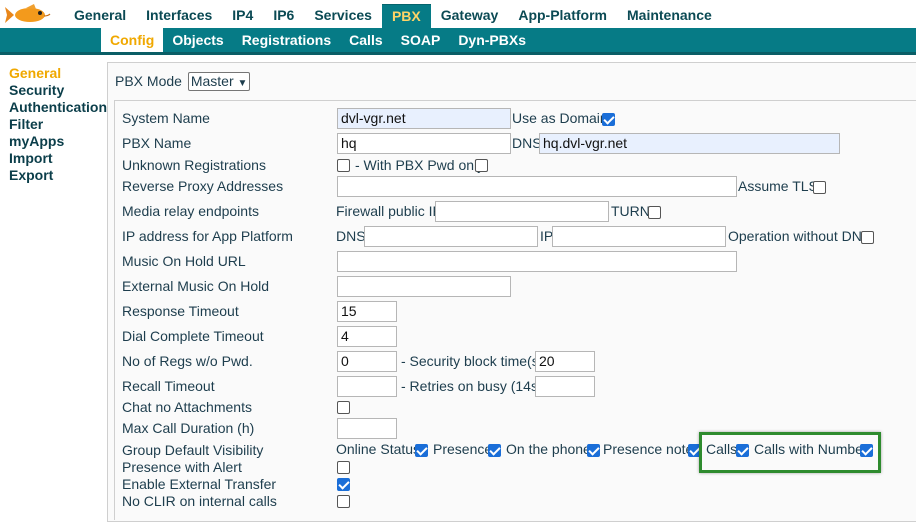 Image resolution: width=916 pixels, height=522 pixels. I want to click on pbx-dns-label: DNS, so click(527, 143).